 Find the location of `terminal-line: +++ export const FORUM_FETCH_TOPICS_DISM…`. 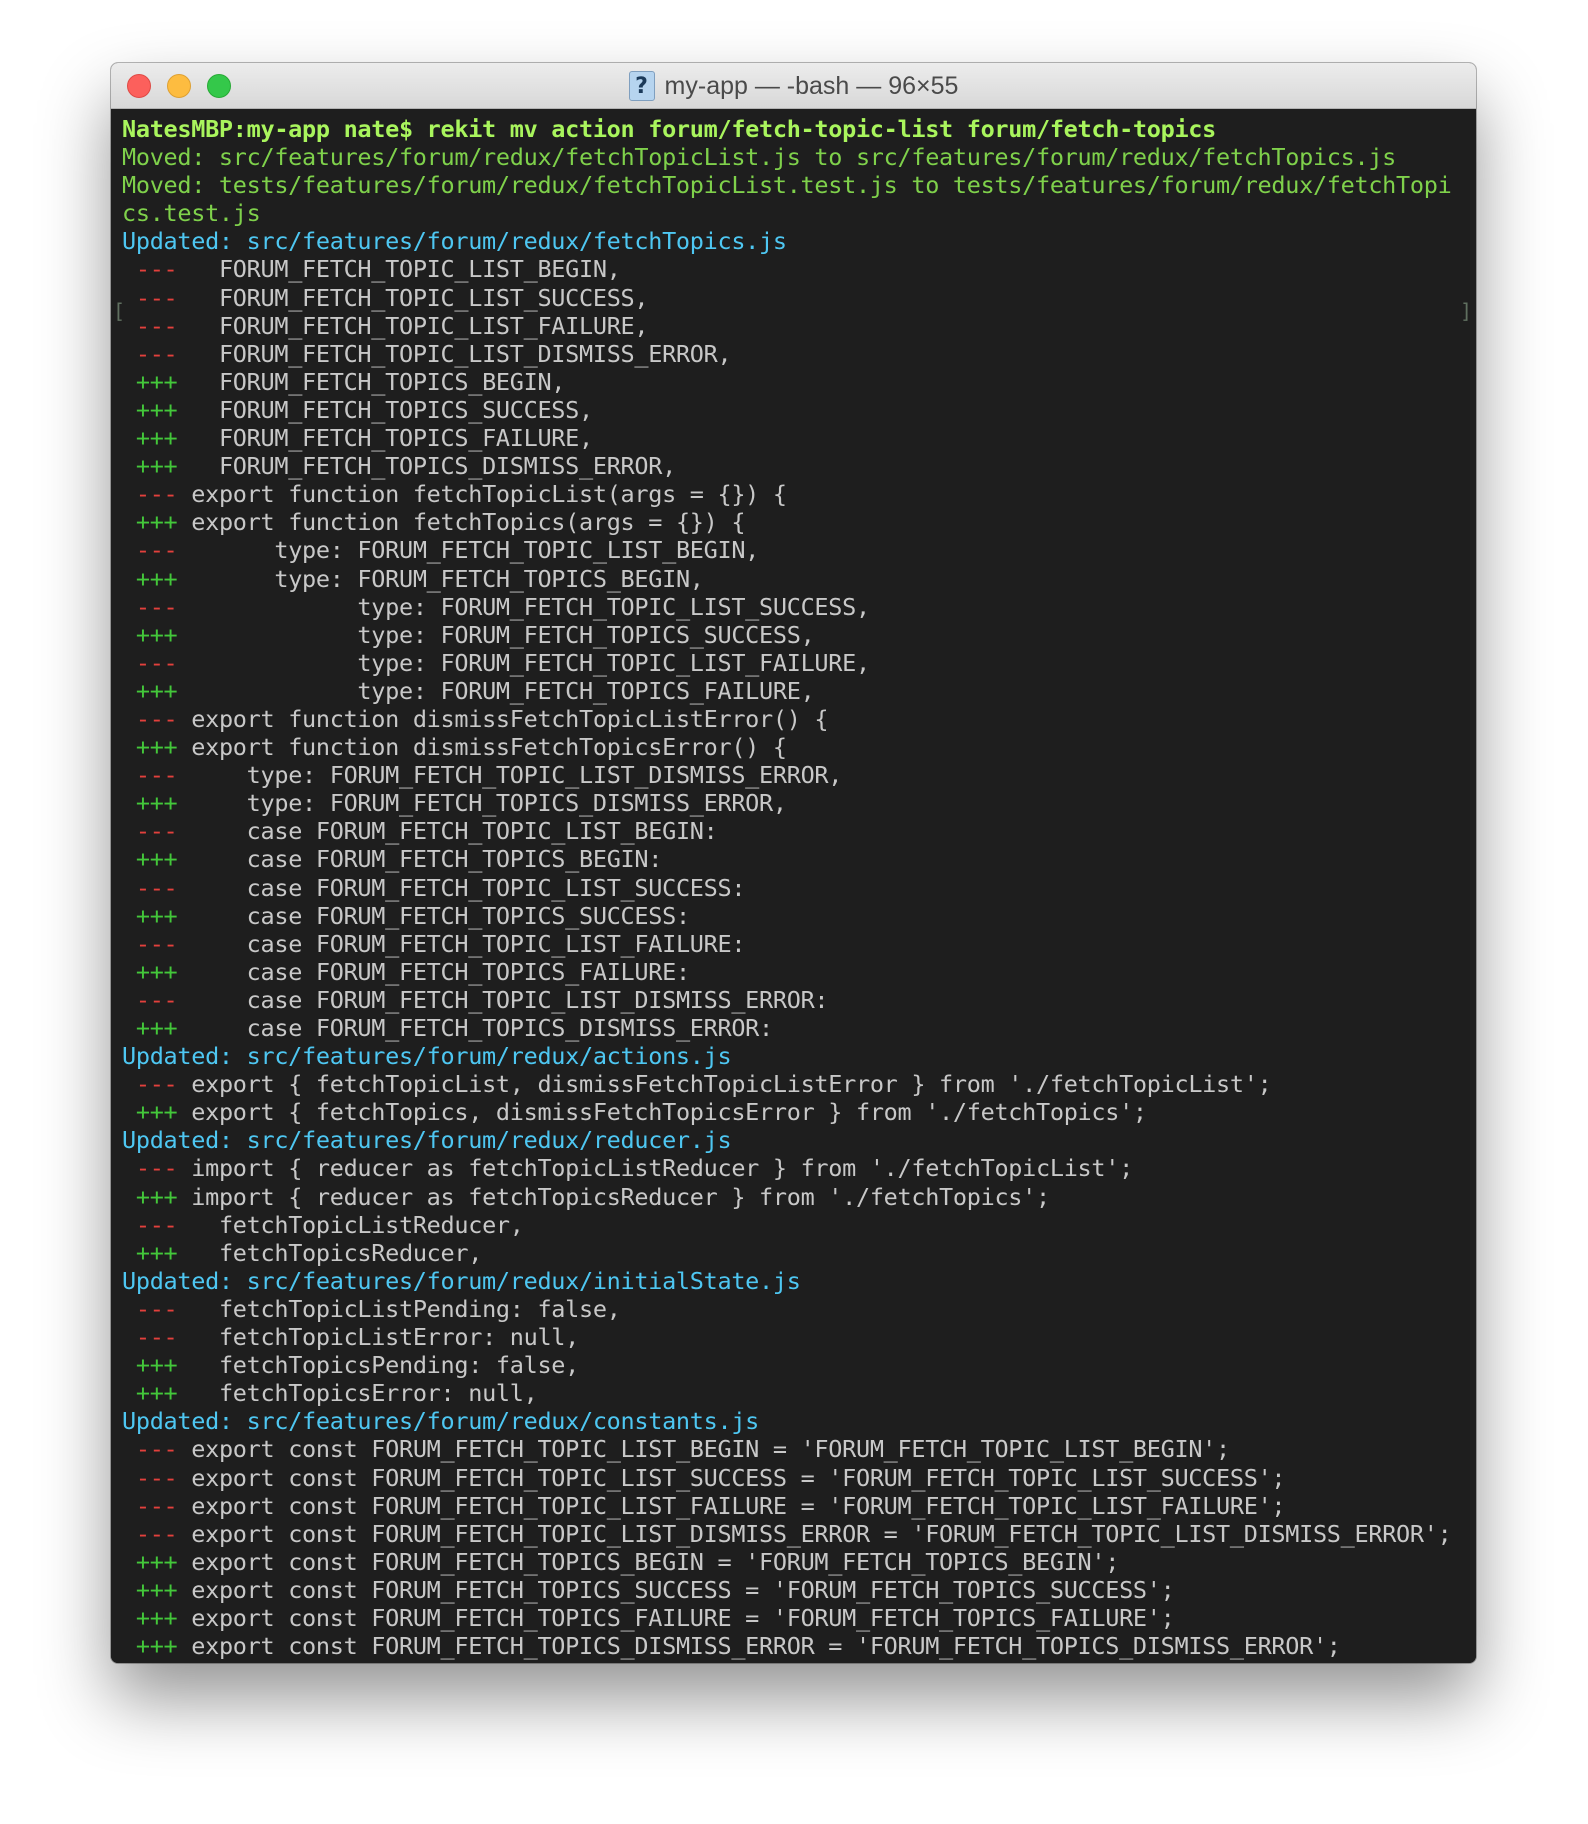

terminal-line: +++ export const FORUM_FETCH_TOPICS_DISM… is located at coordinates (799, 1646).